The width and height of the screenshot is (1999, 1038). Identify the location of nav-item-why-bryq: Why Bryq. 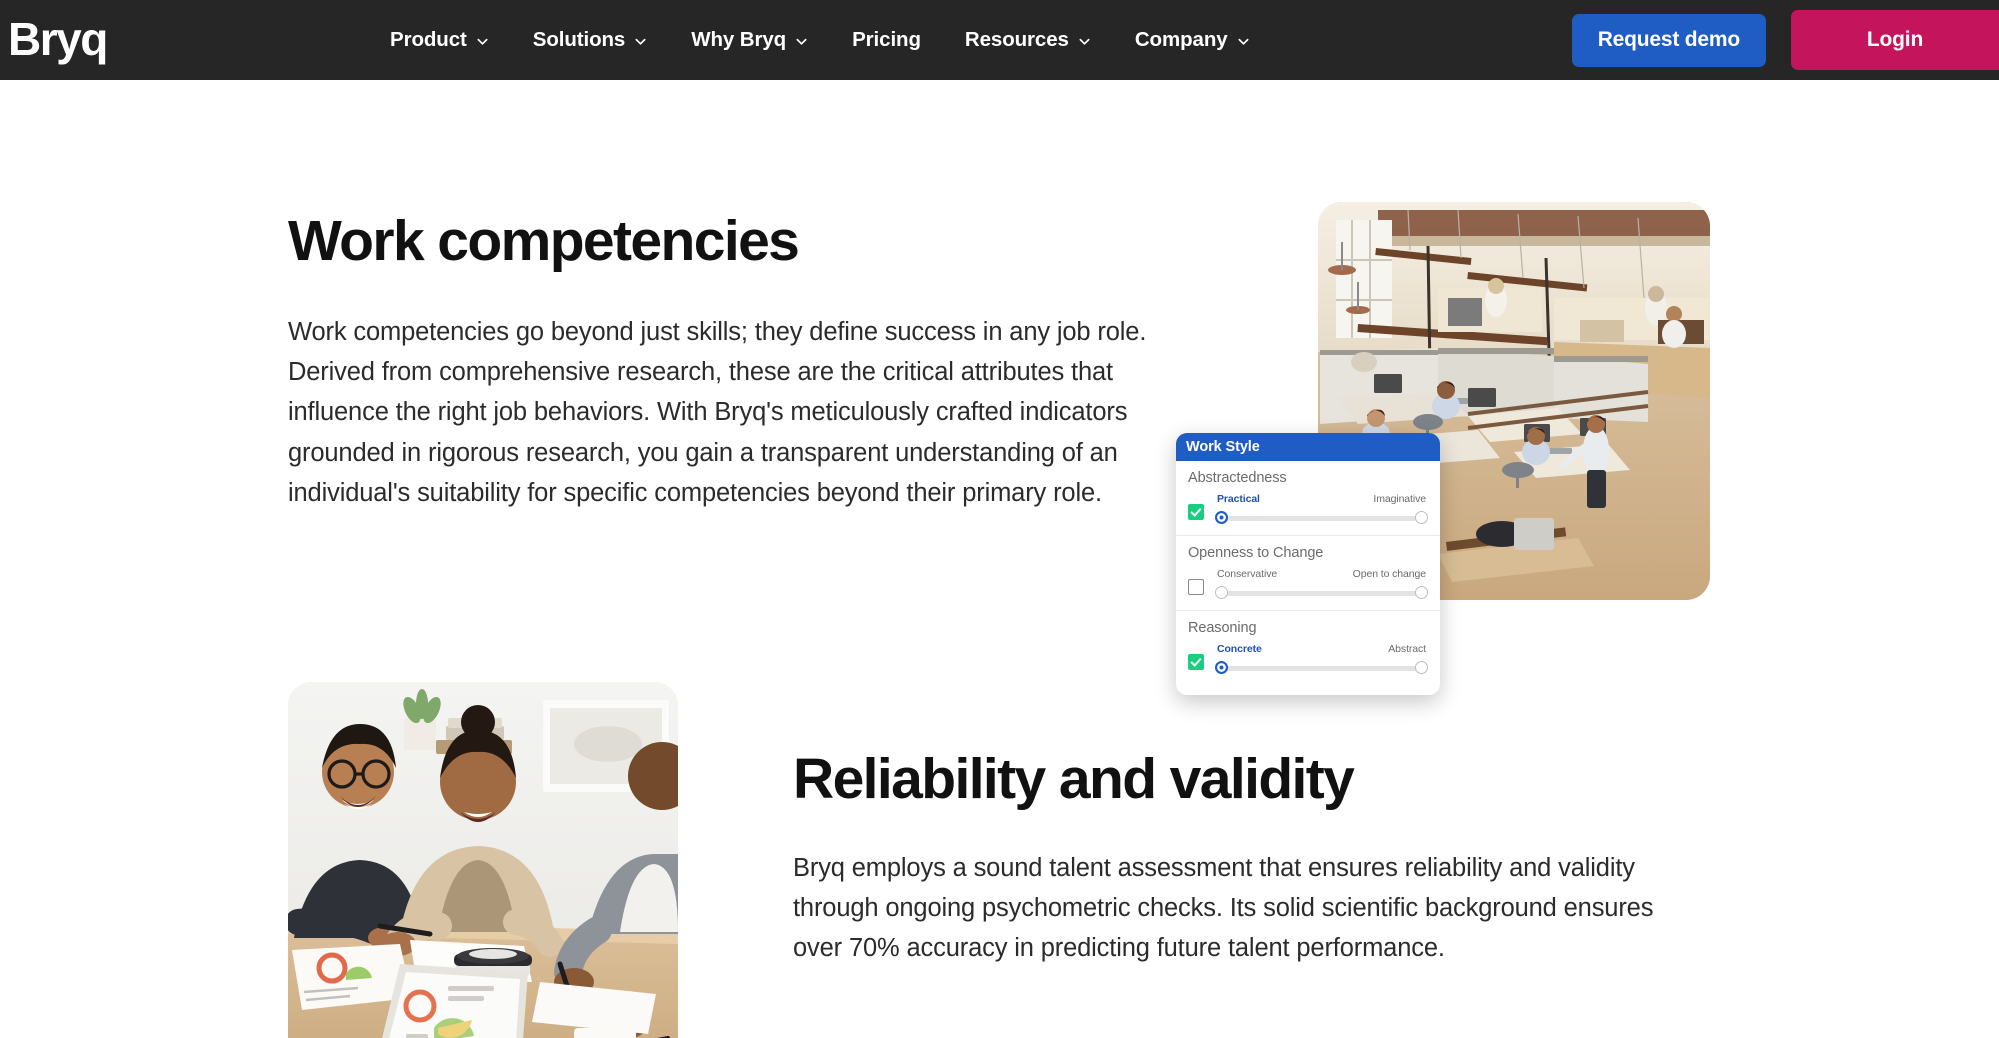
(749, 40).